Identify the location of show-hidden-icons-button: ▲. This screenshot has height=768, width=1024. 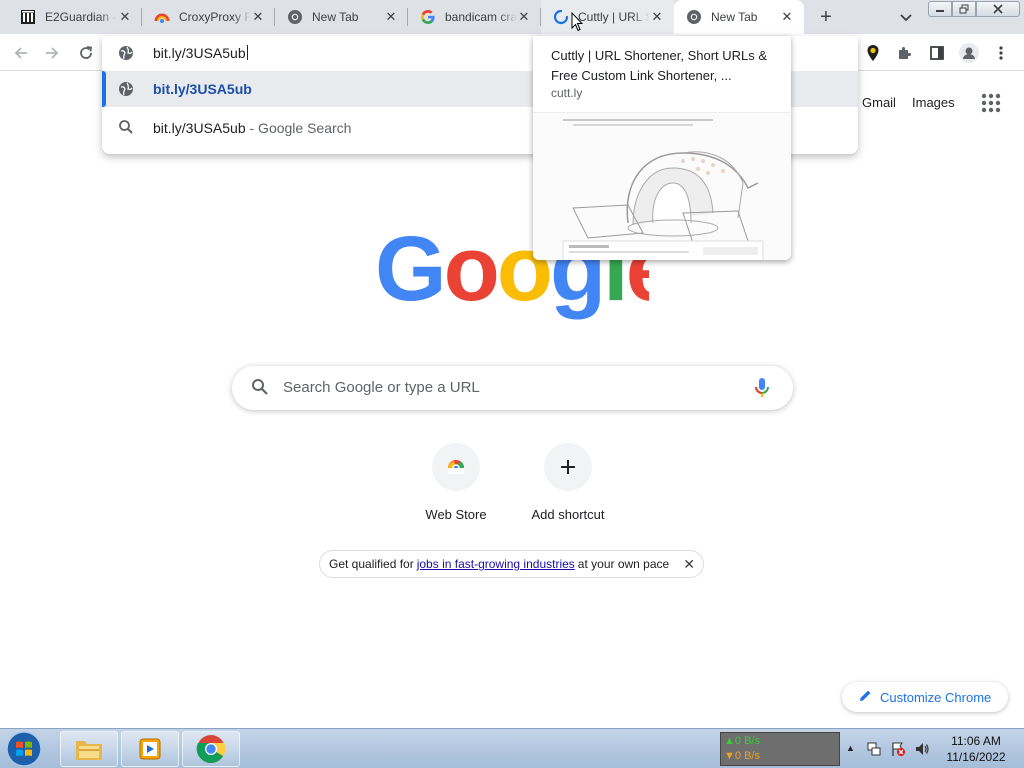
(850, 748).